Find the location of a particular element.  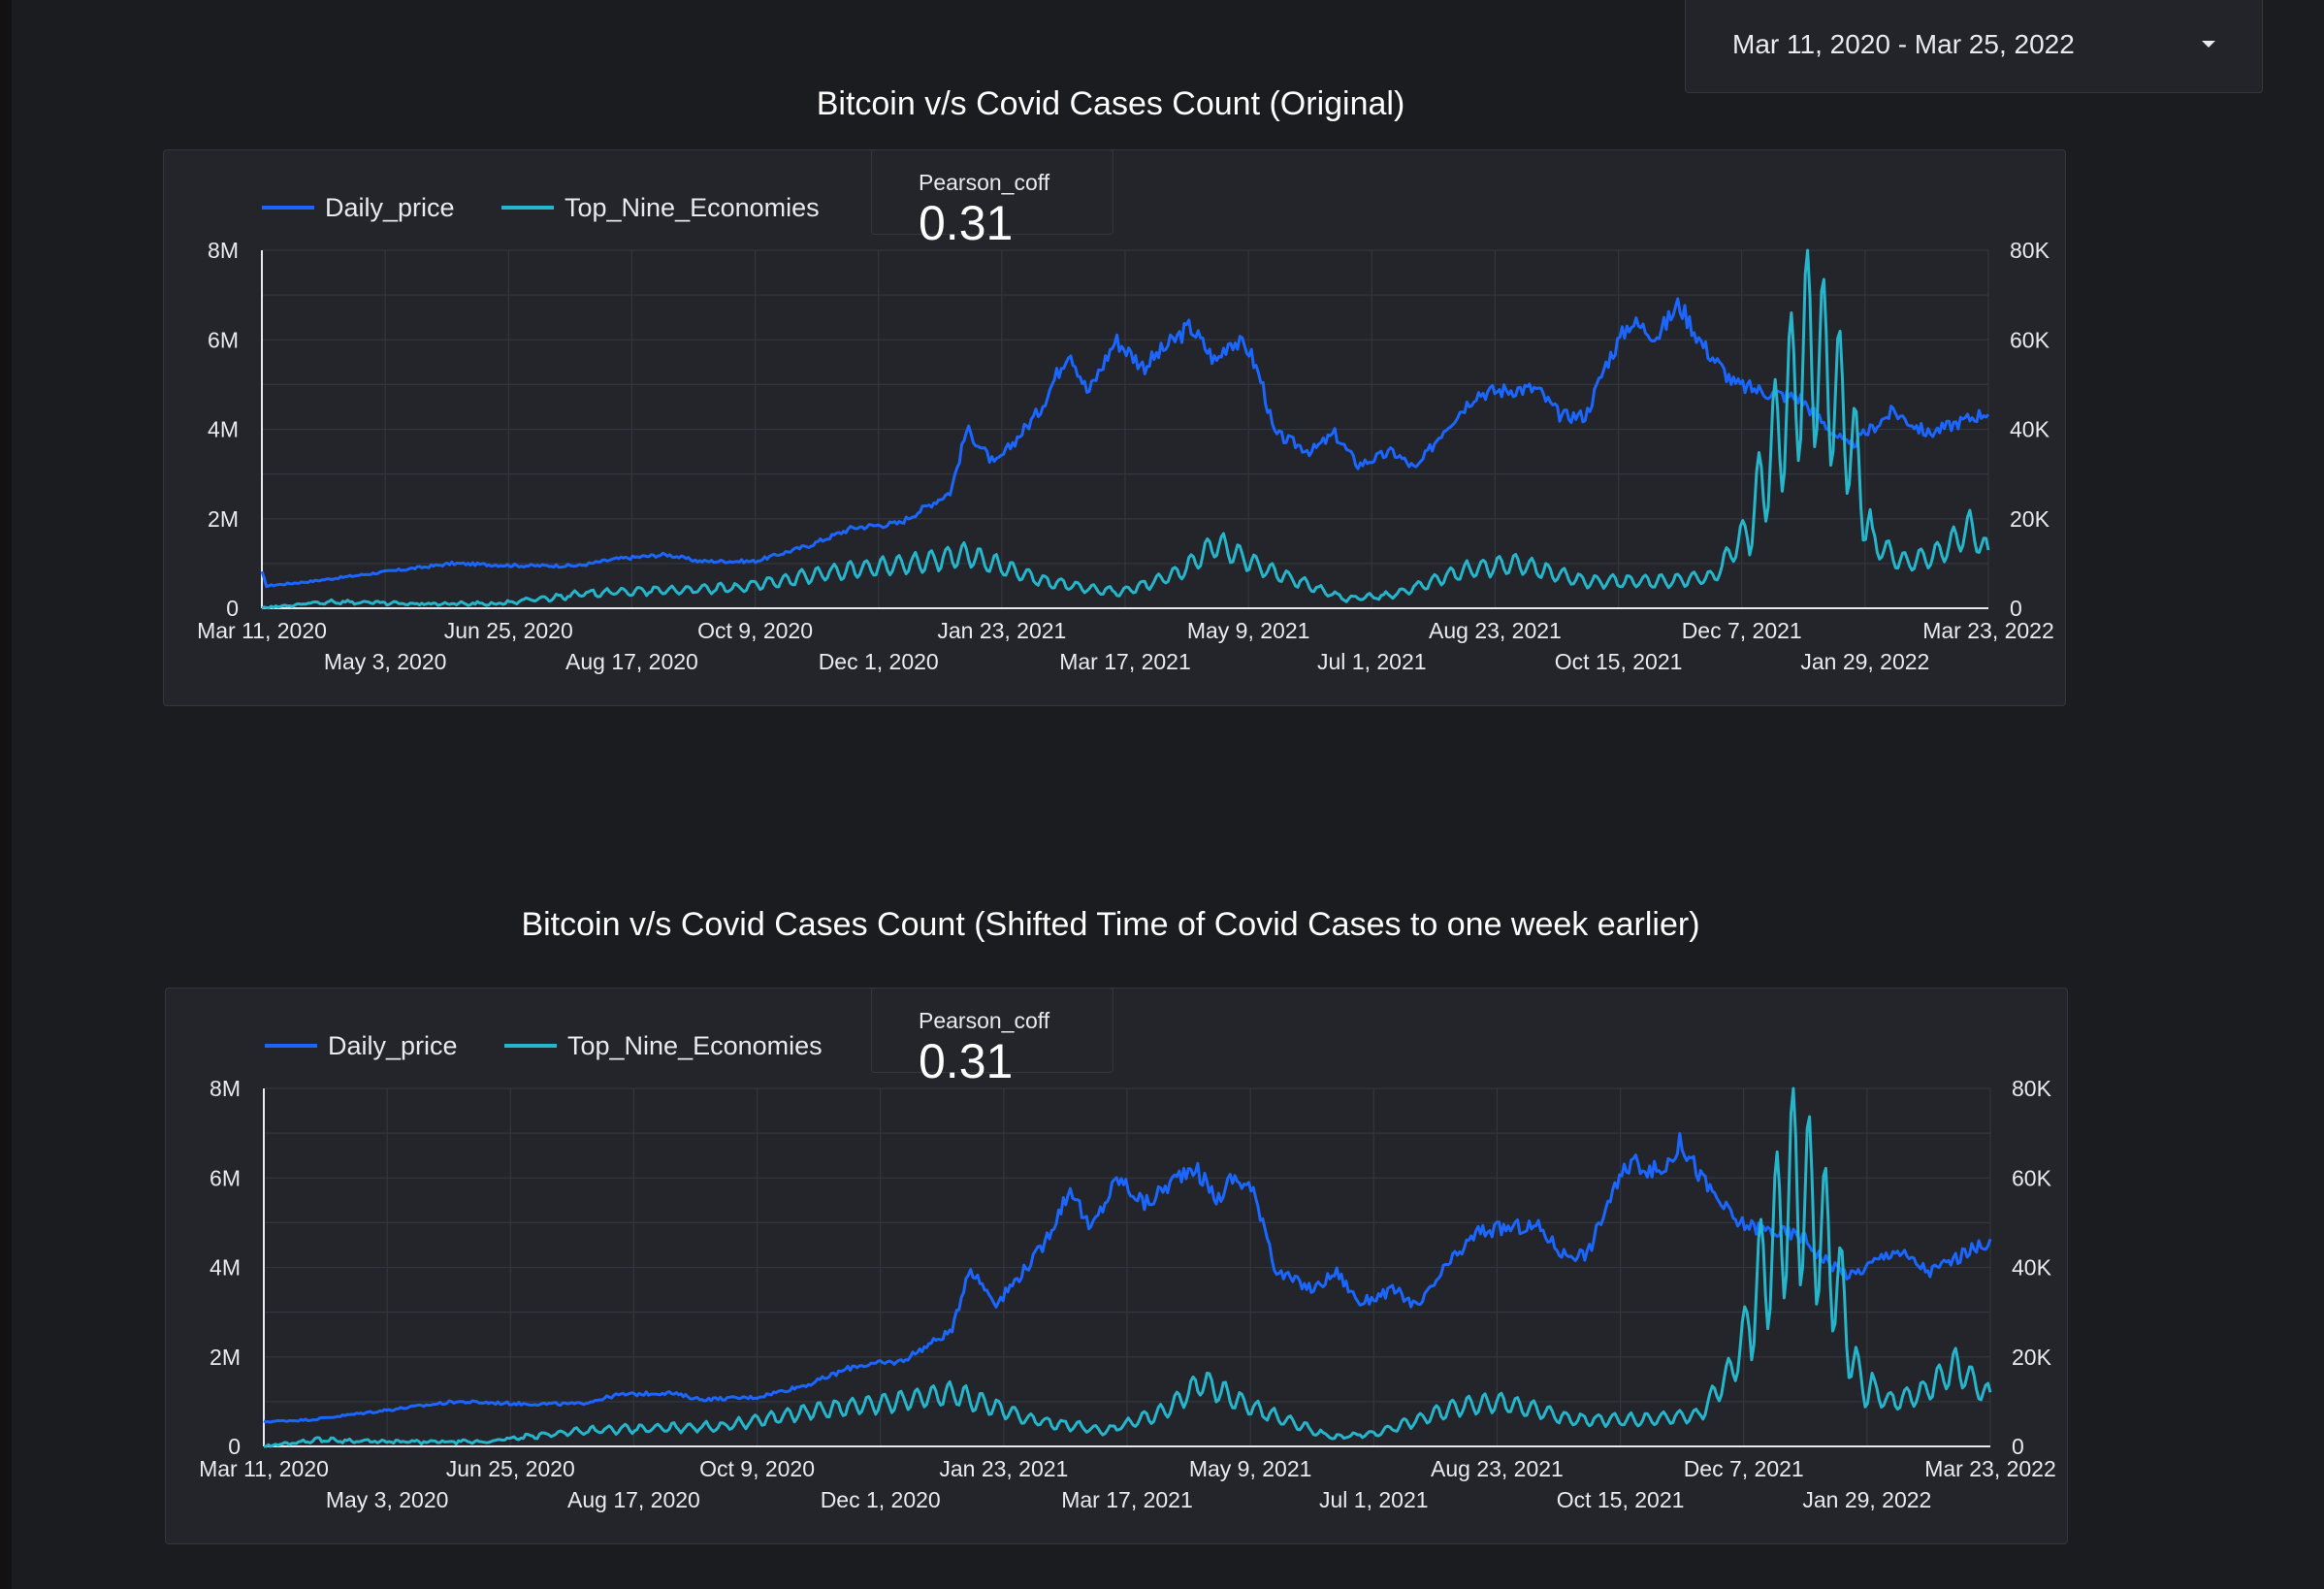

pearson-kpi-shifted: Pearson_coff 0.31 is located at coordinates (992, 1038).